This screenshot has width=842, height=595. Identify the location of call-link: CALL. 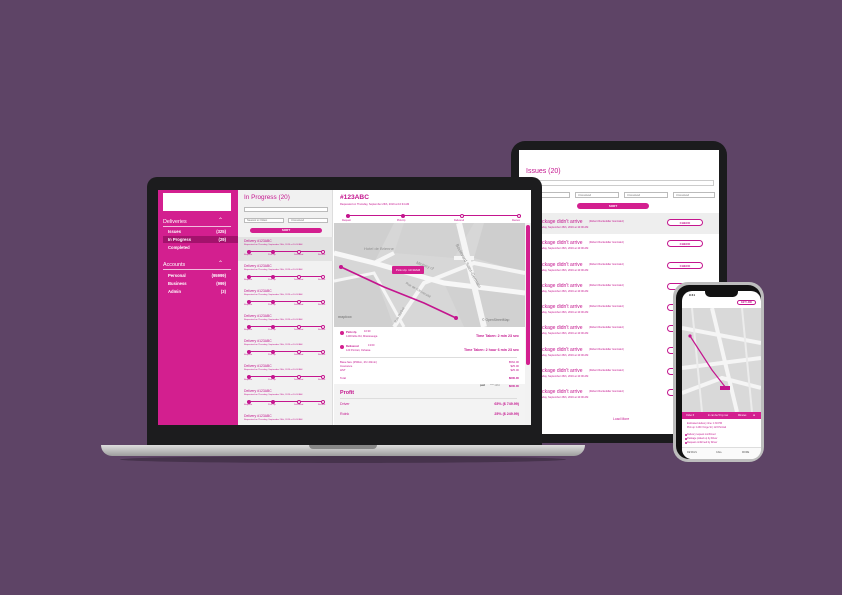
(719, 452).